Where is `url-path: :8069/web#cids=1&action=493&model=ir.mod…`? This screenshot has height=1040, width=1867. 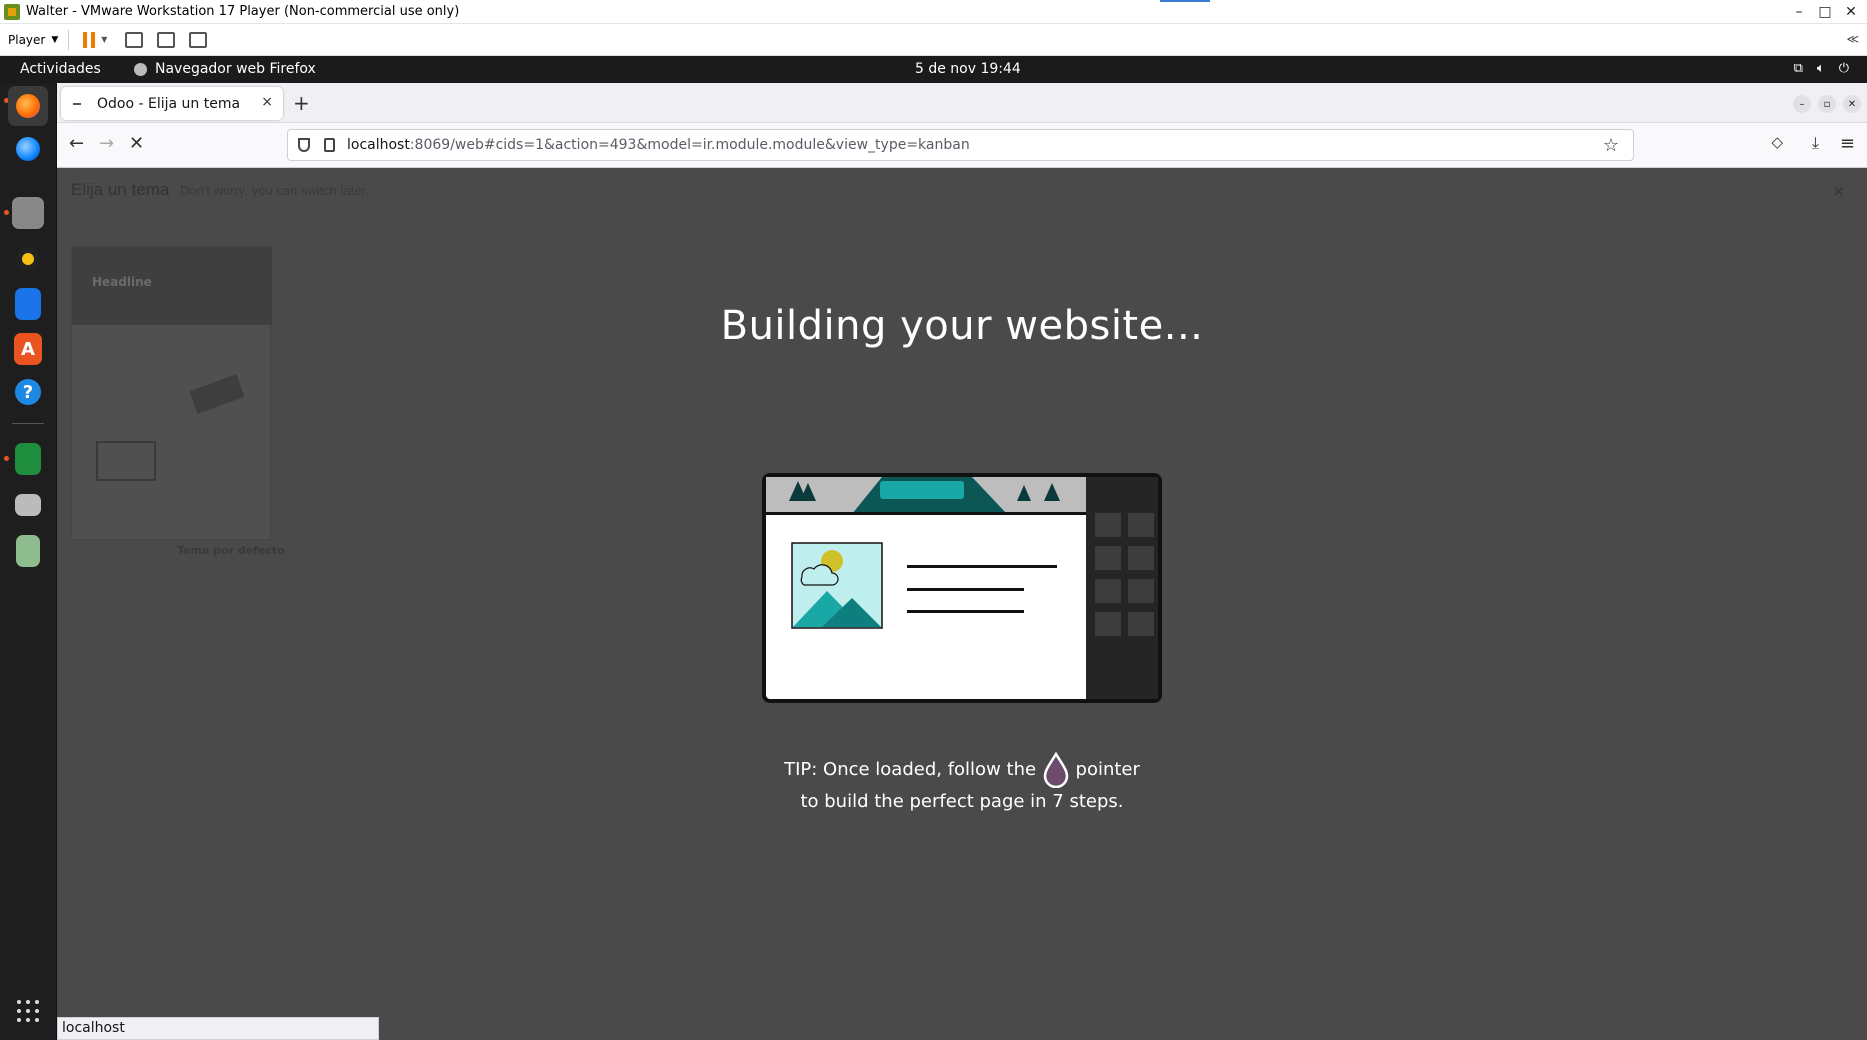
url-path: :8069/web#cids=1&action=493&model=ir.mod… is located at coordinates (689, 145).